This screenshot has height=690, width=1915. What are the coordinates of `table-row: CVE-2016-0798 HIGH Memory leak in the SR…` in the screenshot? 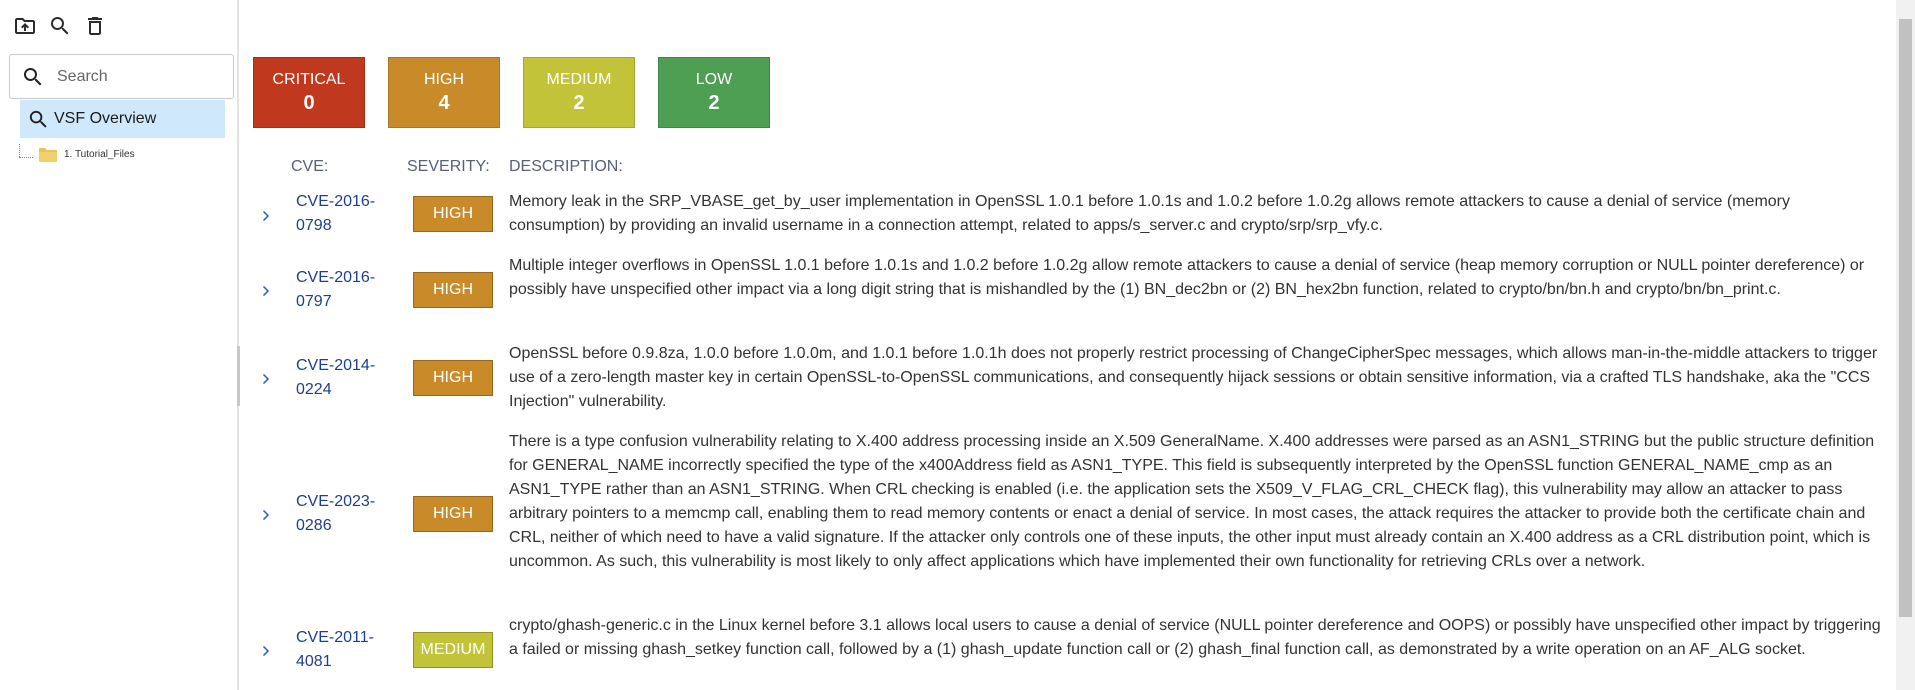 It's located at (1066, 214).